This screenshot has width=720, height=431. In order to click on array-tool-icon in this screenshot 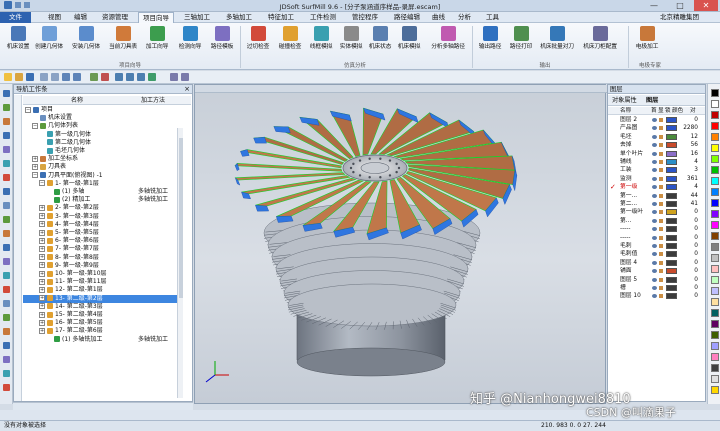, I will do `click(6, 219)`.